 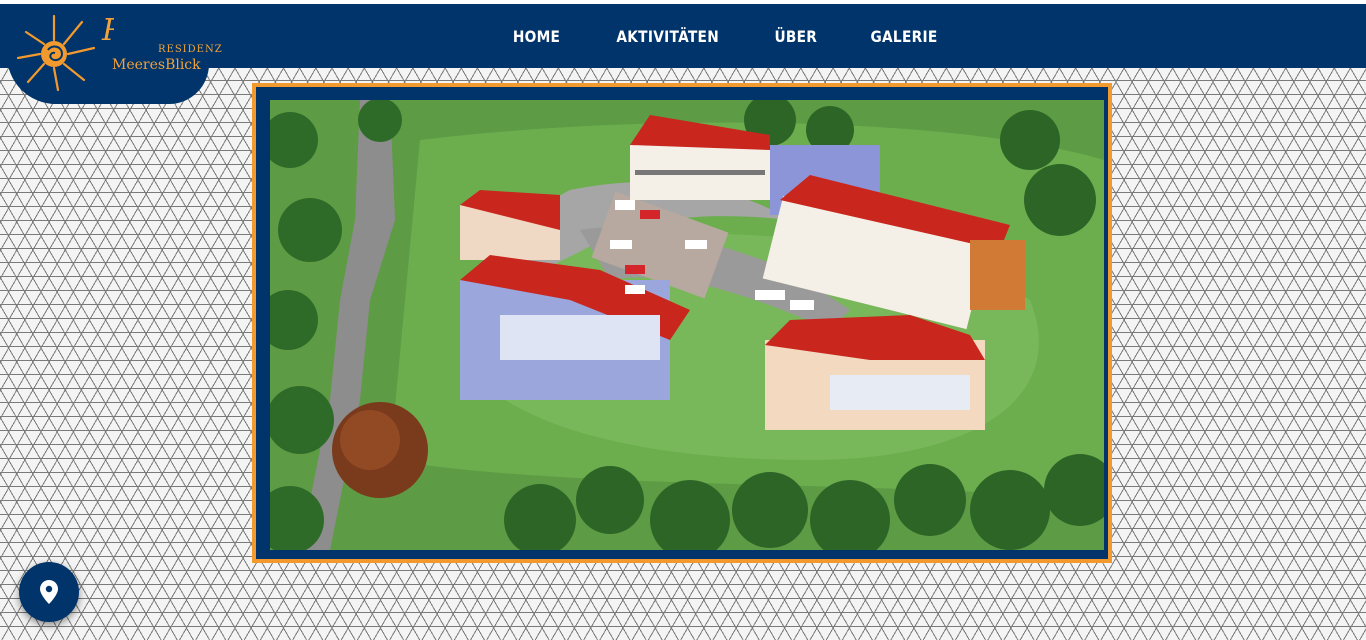 I want to click on main-navigation: HOME AKTIVITÄTEN ÜBER GALERIE, so click(x=726, y=36).